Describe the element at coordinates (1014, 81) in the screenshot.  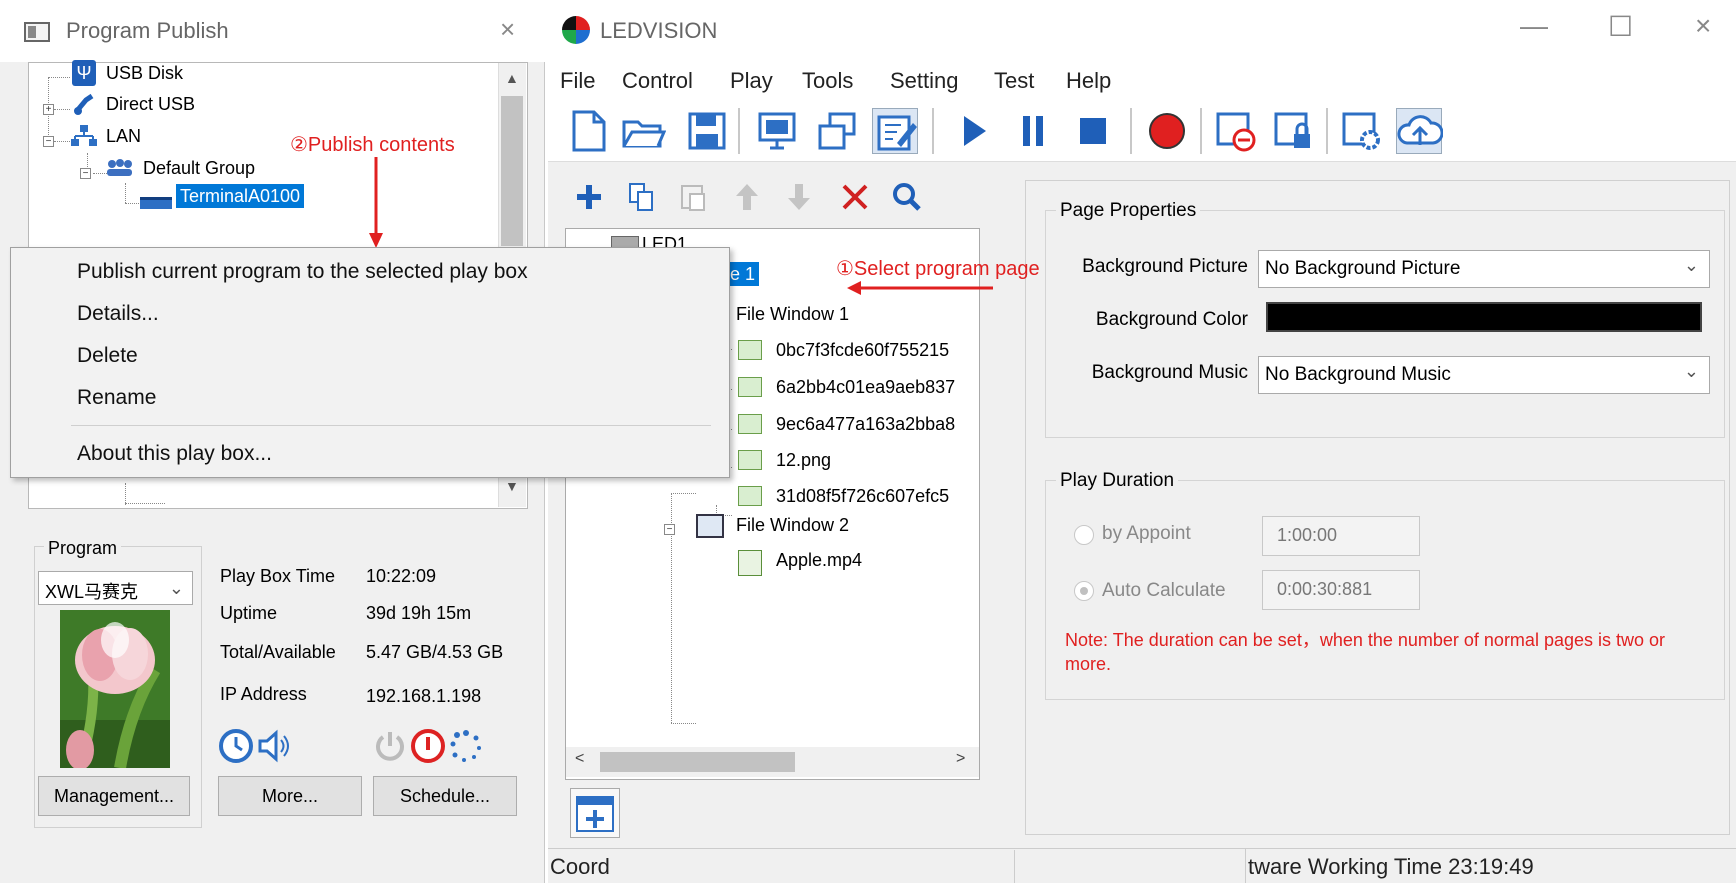
I see `menu-test: Test` at that location.